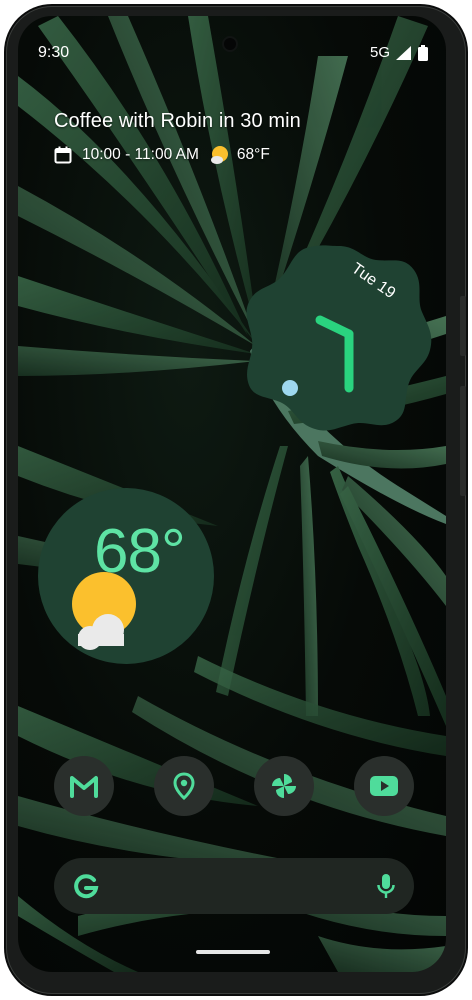 The height and width of the screenshot is (1000, 472). Describe the element at coordinates (235, 787) in the screenshot. I see `app-dock` at that location.